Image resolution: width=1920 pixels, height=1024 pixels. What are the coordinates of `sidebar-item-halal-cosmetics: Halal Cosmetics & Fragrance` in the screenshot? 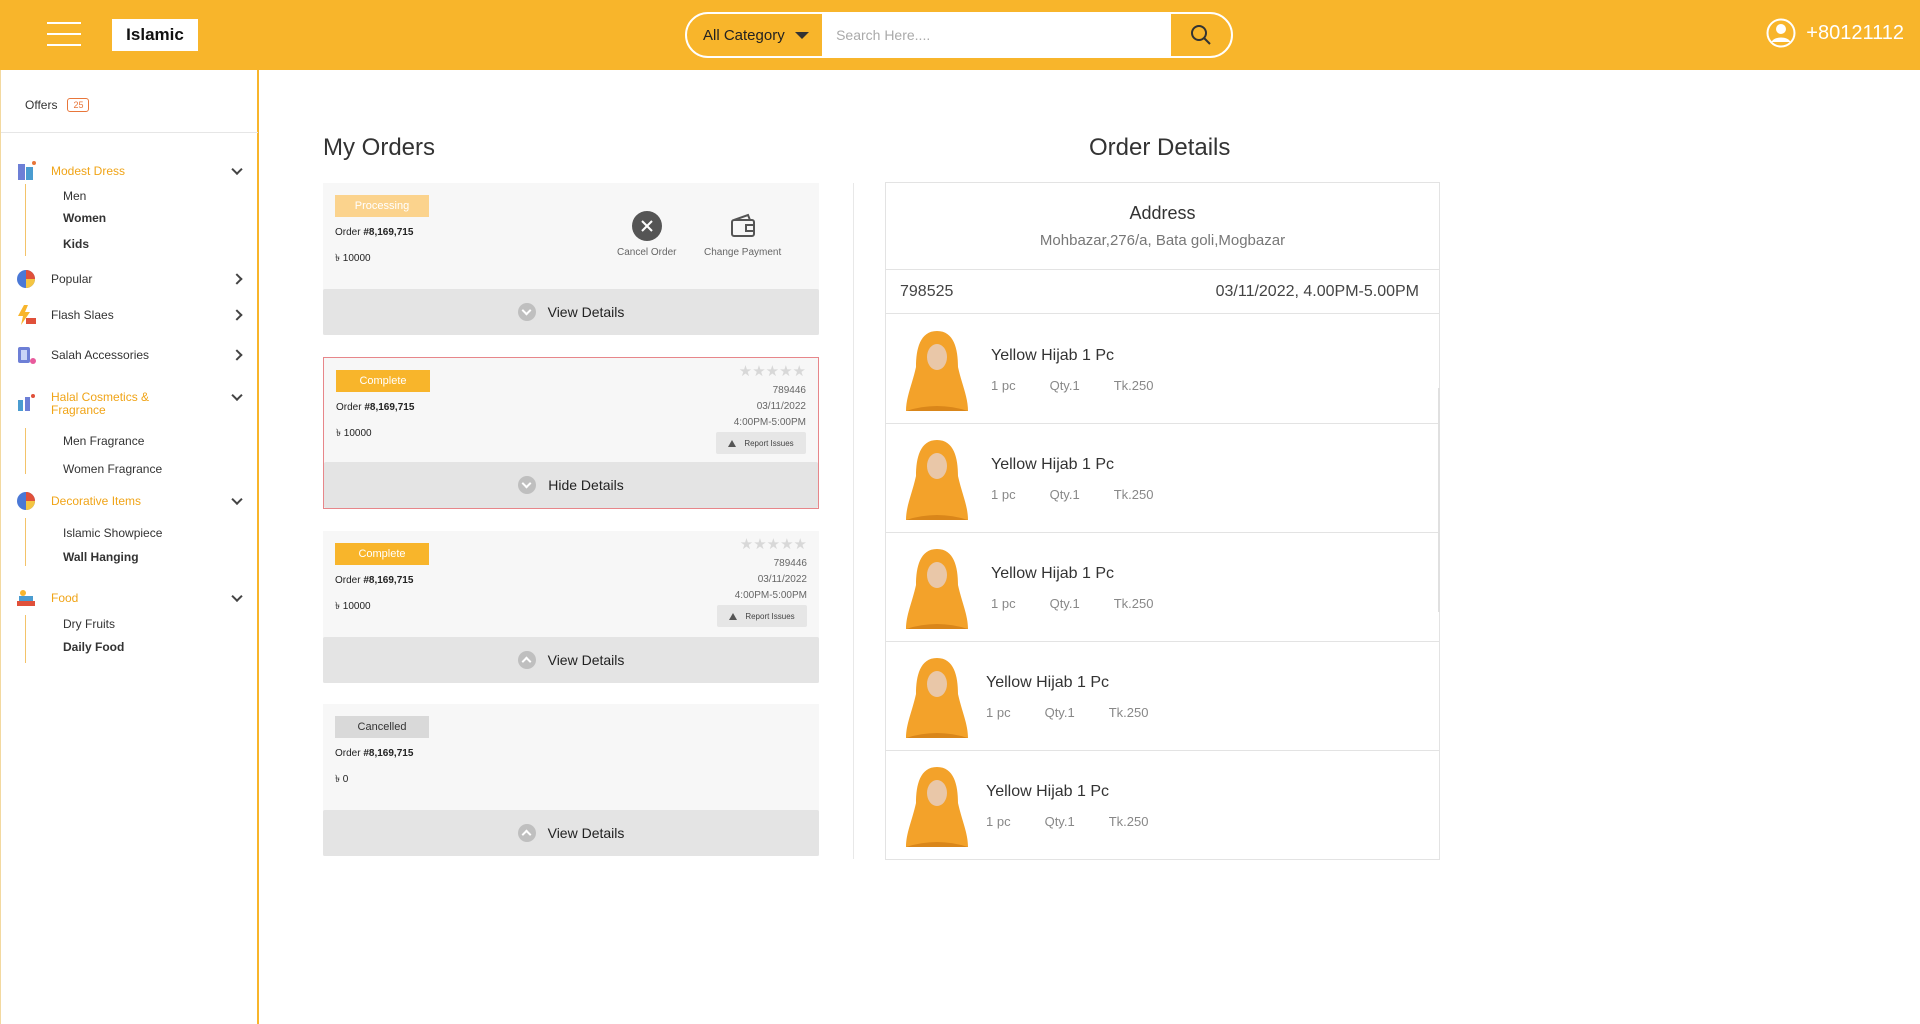 It's located at (129, 403).